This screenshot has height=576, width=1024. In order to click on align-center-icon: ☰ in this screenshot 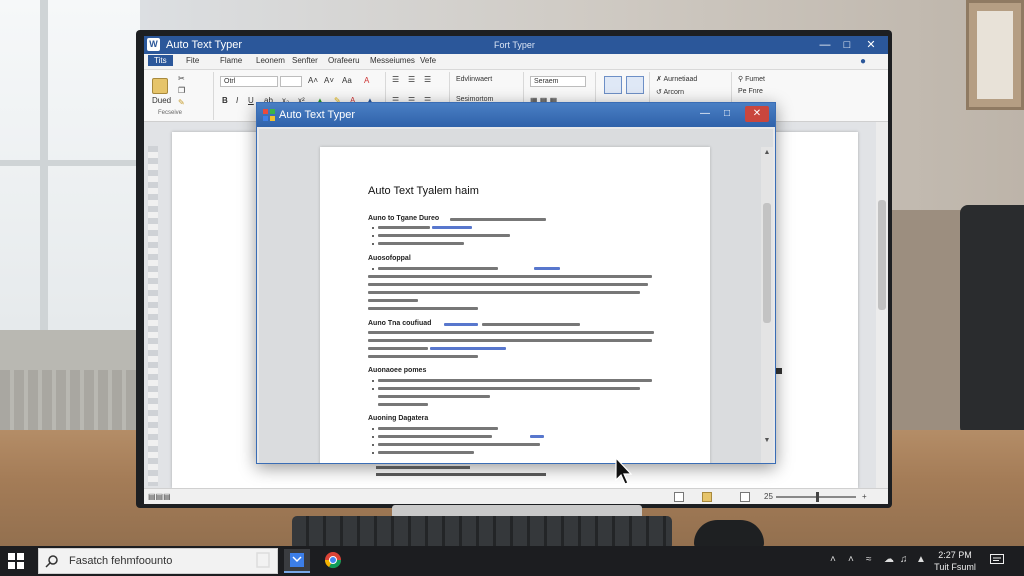, I will do `click(411, 79)`.